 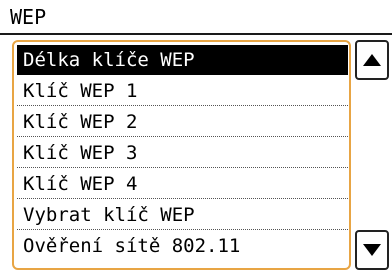 I want to click on scroll-up-button, so click(x=372, y=60).